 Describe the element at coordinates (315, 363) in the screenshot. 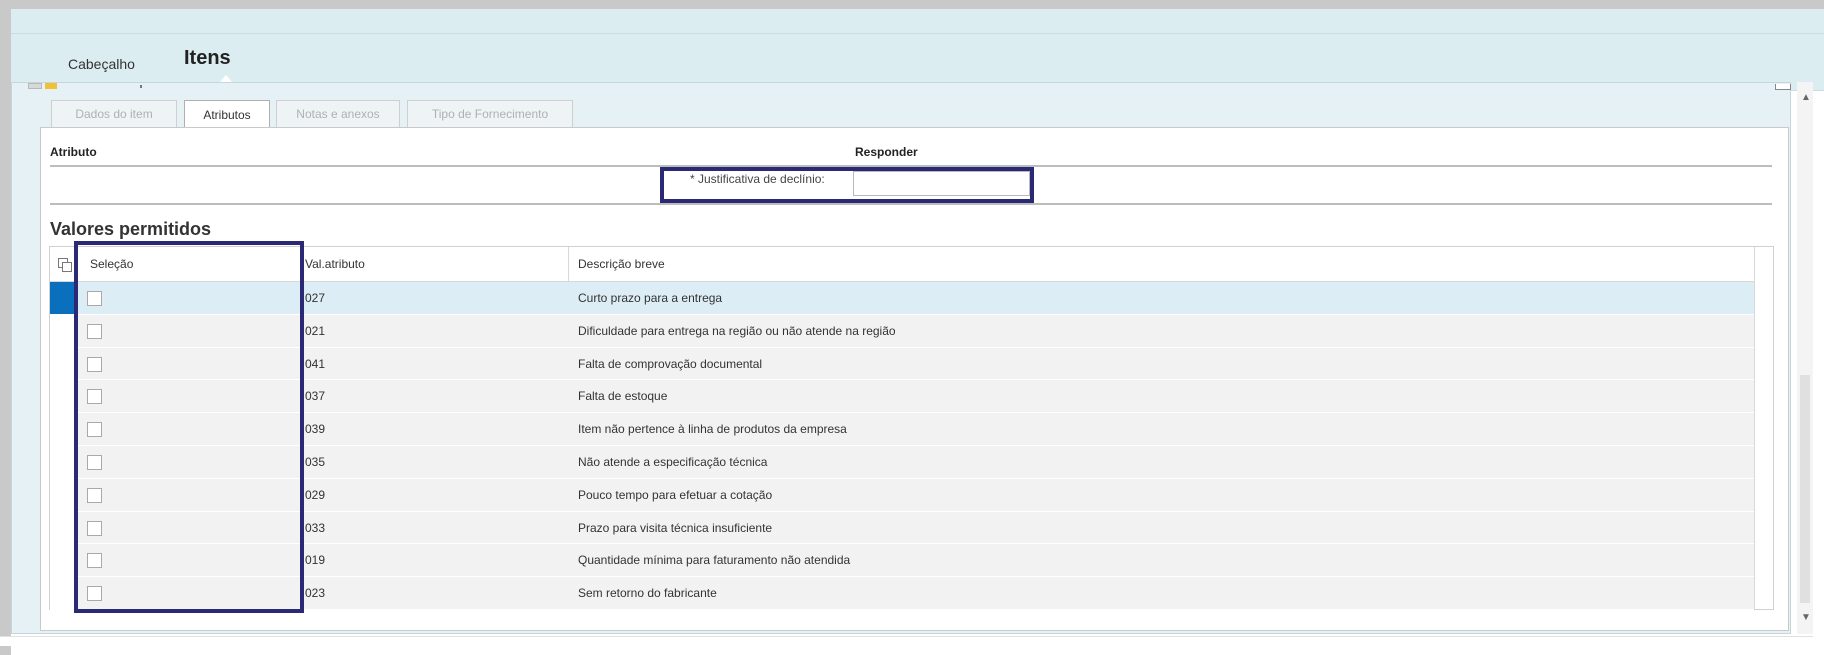

I see `attribute-value: 041` at that location.